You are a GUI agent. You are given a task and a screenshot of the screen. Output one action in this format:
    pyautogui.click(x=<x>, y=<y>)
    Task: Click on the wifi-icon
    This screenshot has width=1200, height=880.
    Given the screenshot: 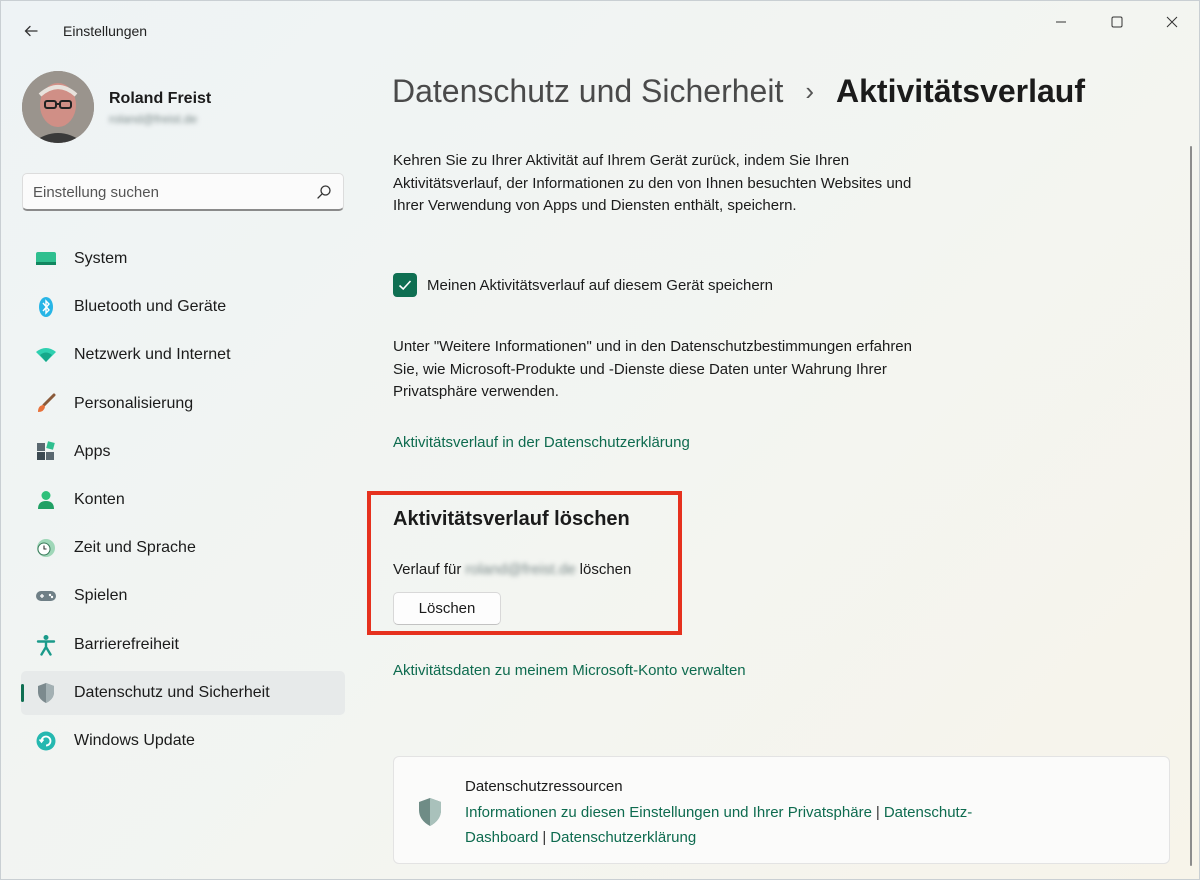 What is the action you would take?
    pyautogui.click(x=46, y=355)
    